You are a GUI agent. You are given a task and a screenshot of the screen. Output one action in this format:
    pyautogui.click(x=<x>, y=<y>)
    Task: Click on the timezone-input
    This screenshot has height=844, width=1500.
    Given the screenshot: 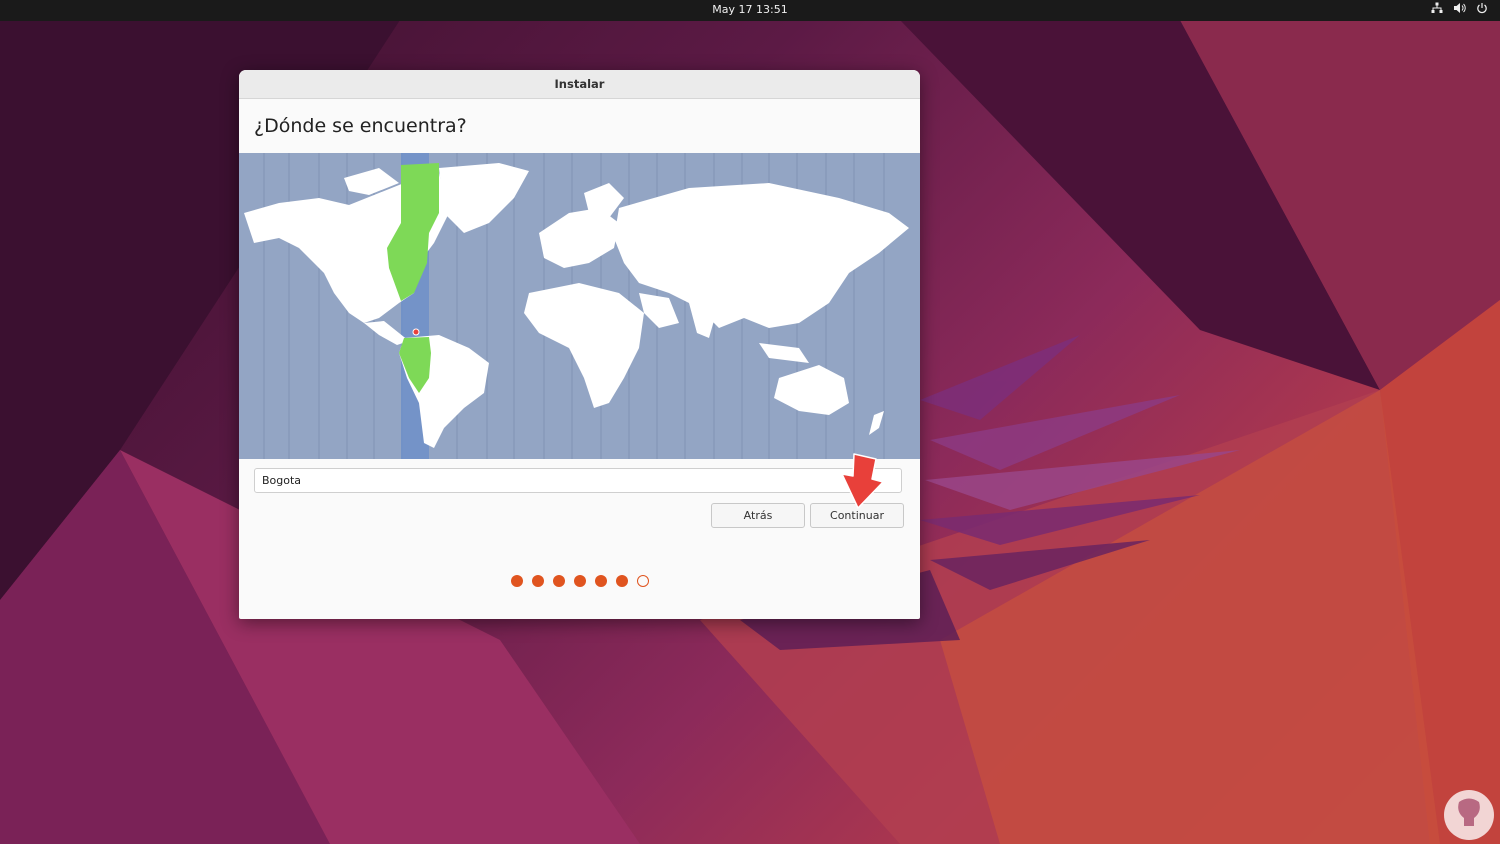 What is the action you would take?
    pyautogui.click(x=578, y=480)
    